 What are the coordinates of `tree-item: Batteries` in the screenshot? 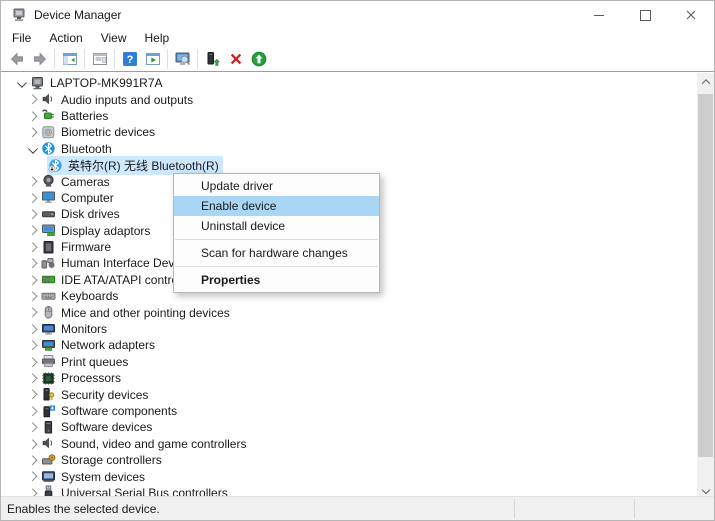 It's located at (357, 116).